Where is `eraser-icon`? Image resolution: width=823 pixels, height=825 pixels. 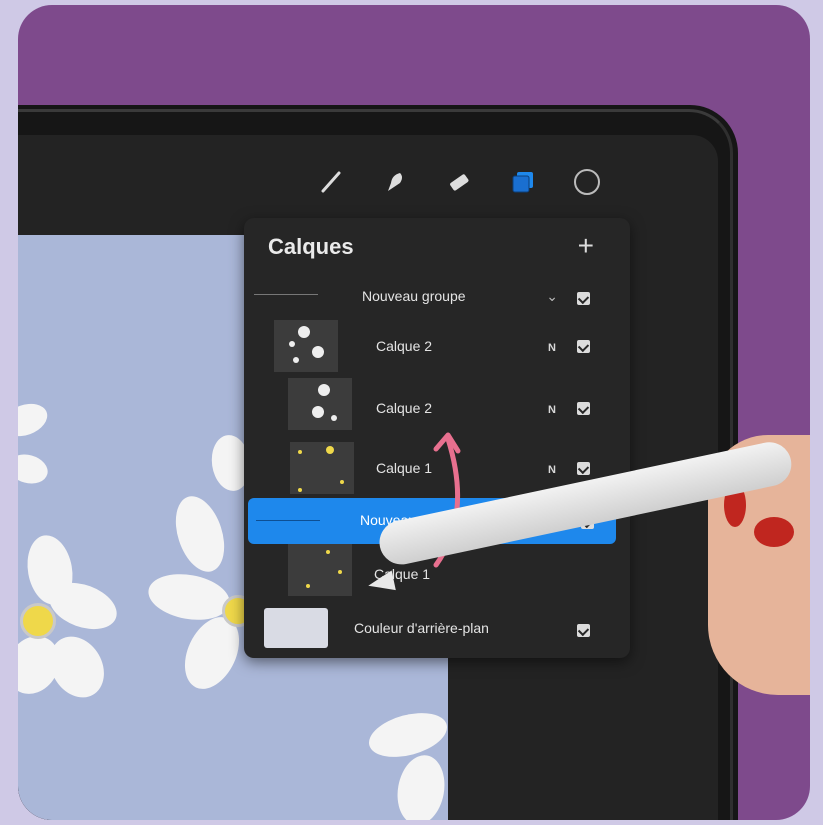
eraser-icon is located at coordinates (459, 182).